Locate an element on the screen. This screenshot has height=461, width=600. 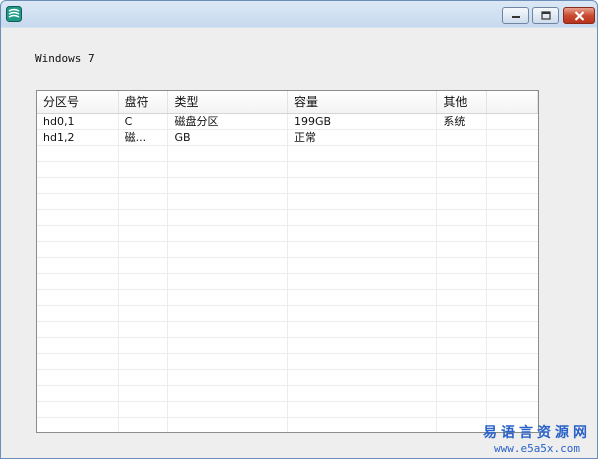
cell-extra is located at coordinates (512, 121).